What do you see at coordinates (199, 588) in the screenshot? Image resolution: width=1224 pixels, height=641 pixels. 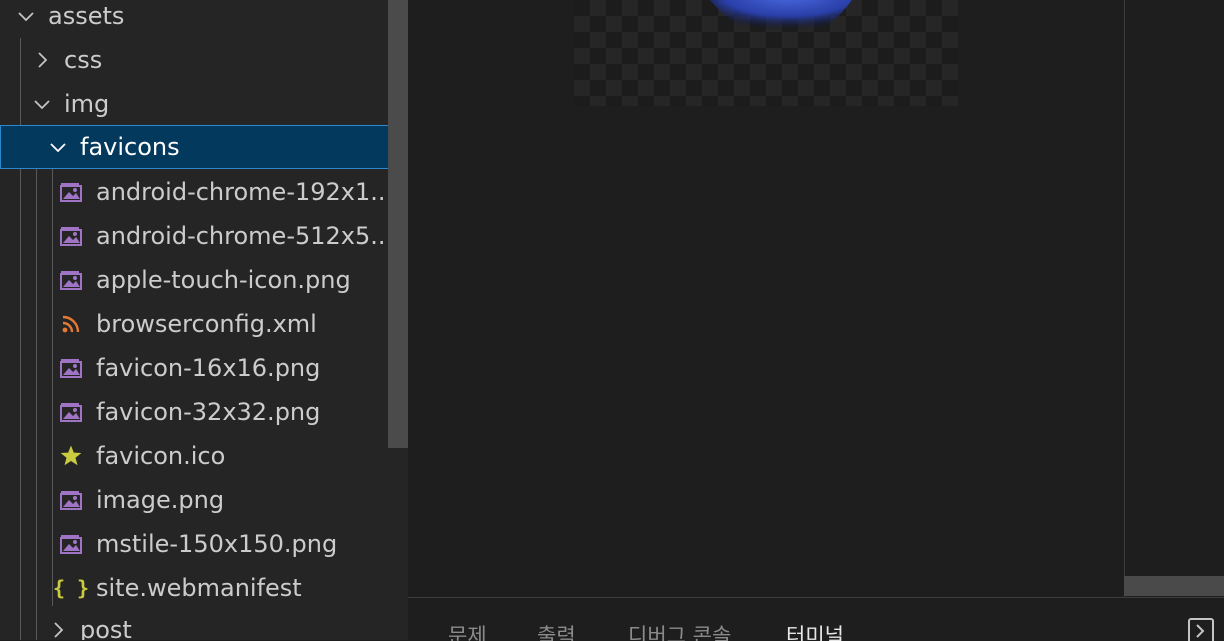 I see `tree-item-label: site.webmanifest` at bounding box center [199, 588].